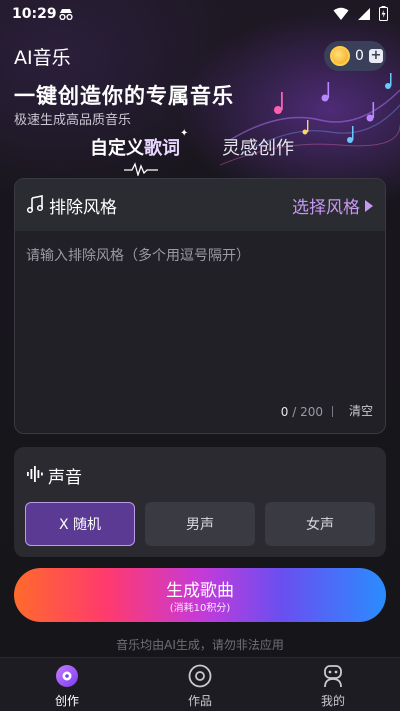 This screenshot has width=400, height=711. What do you see at coordinates (200, 14) in the screenshot?
I see `status-bar: 10:29` at bounding box center [200, 14].